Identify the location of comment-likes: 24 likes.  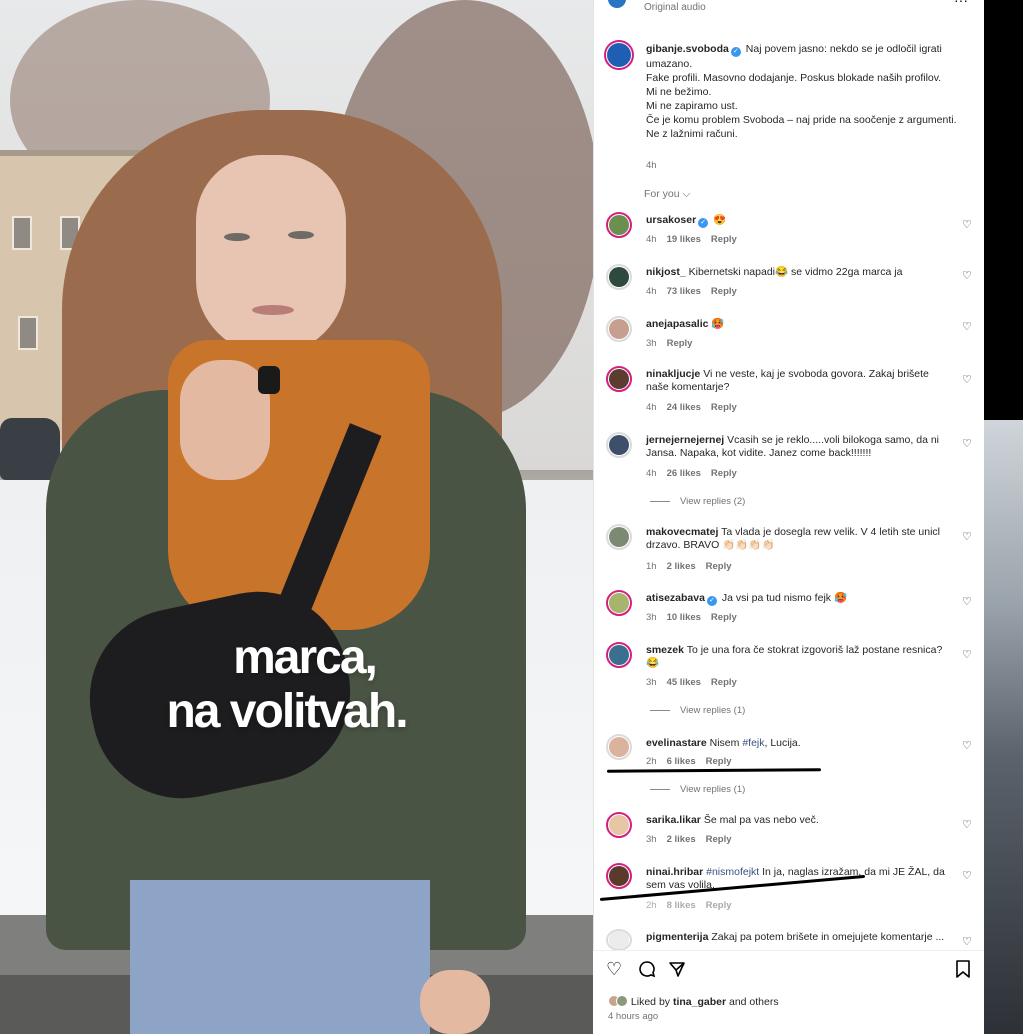
(684, 407).